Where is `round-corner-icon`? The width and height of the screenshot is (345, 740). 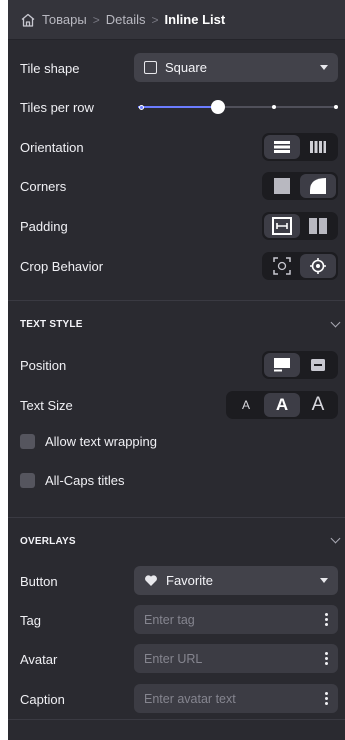 round-corner-icon is located at coordinates (318, 186).